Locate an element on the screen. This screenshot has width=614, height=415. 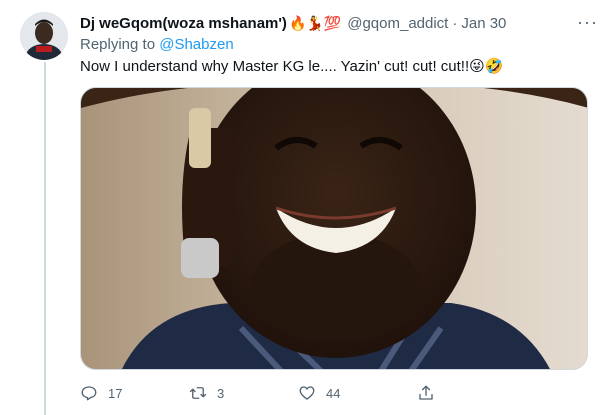
reply-button: 17 is located at coordinates (101, 393).